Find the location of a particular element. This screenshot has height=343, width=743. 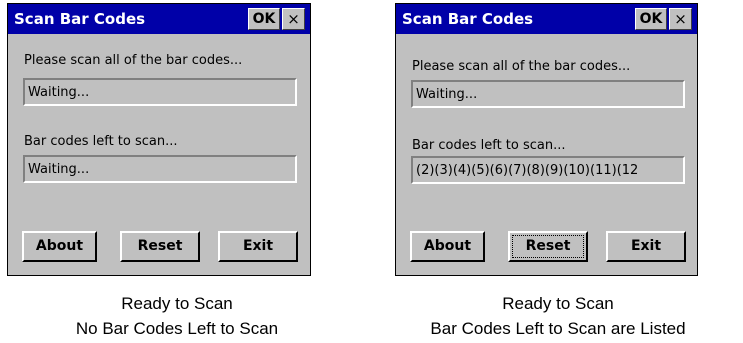

codes-left-field: (2)(3)(4)(5)(6)(7)(8)(9)(10)(11)(12 is located at coordinates (548, 170).